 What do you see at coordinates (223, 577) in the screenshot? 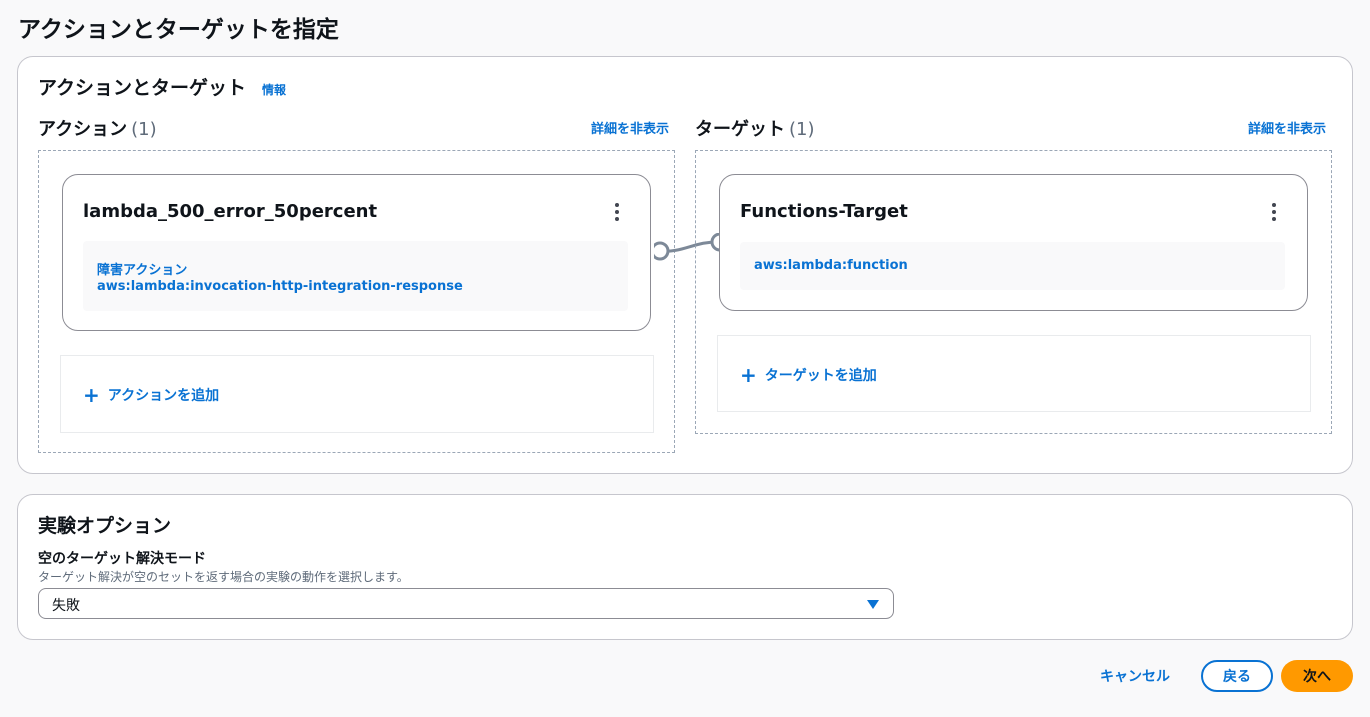
I see `empty-target-mode-description: ターゲット解決が空のセットを返す場合の実験の動作を選択します。` at bounding box center [223, 577].